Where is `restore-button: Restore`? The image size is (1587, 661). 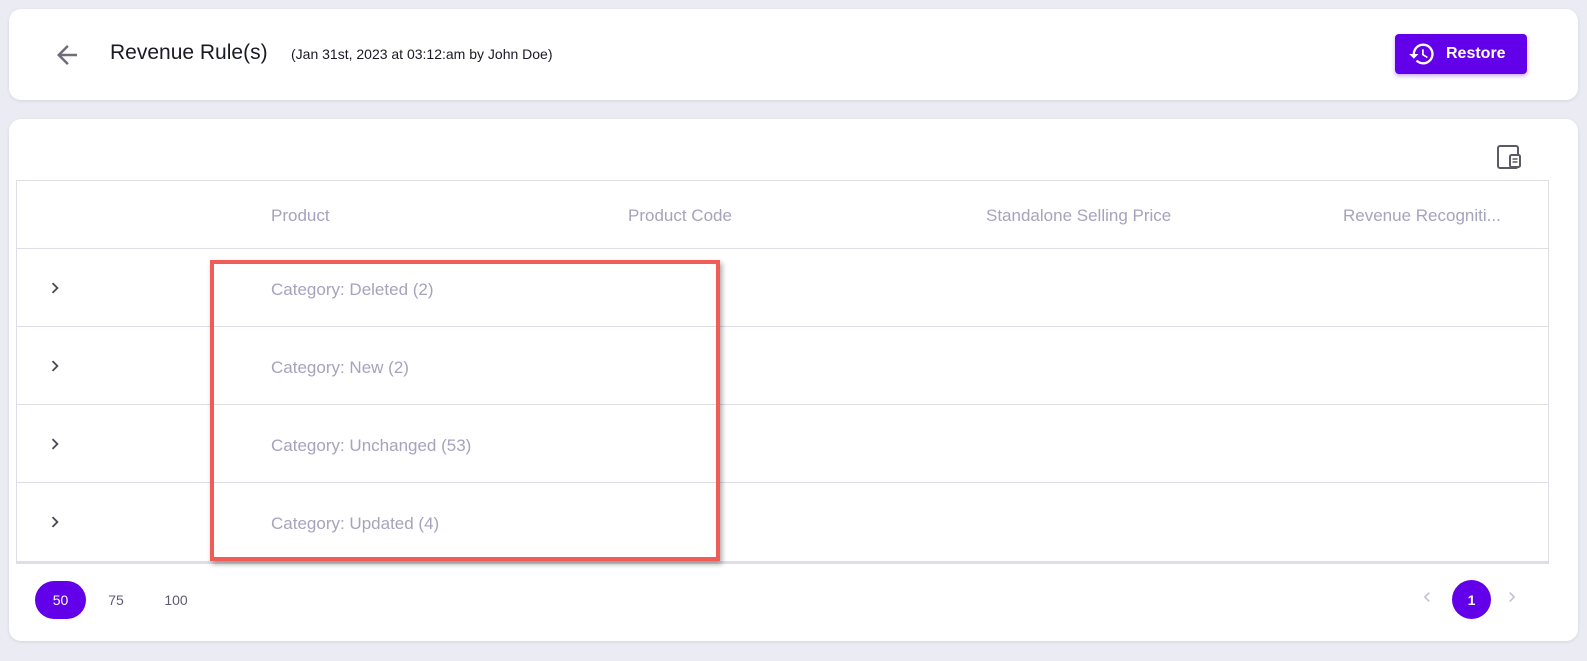 restore-button: Restore is located at coordinates (1461, 54).